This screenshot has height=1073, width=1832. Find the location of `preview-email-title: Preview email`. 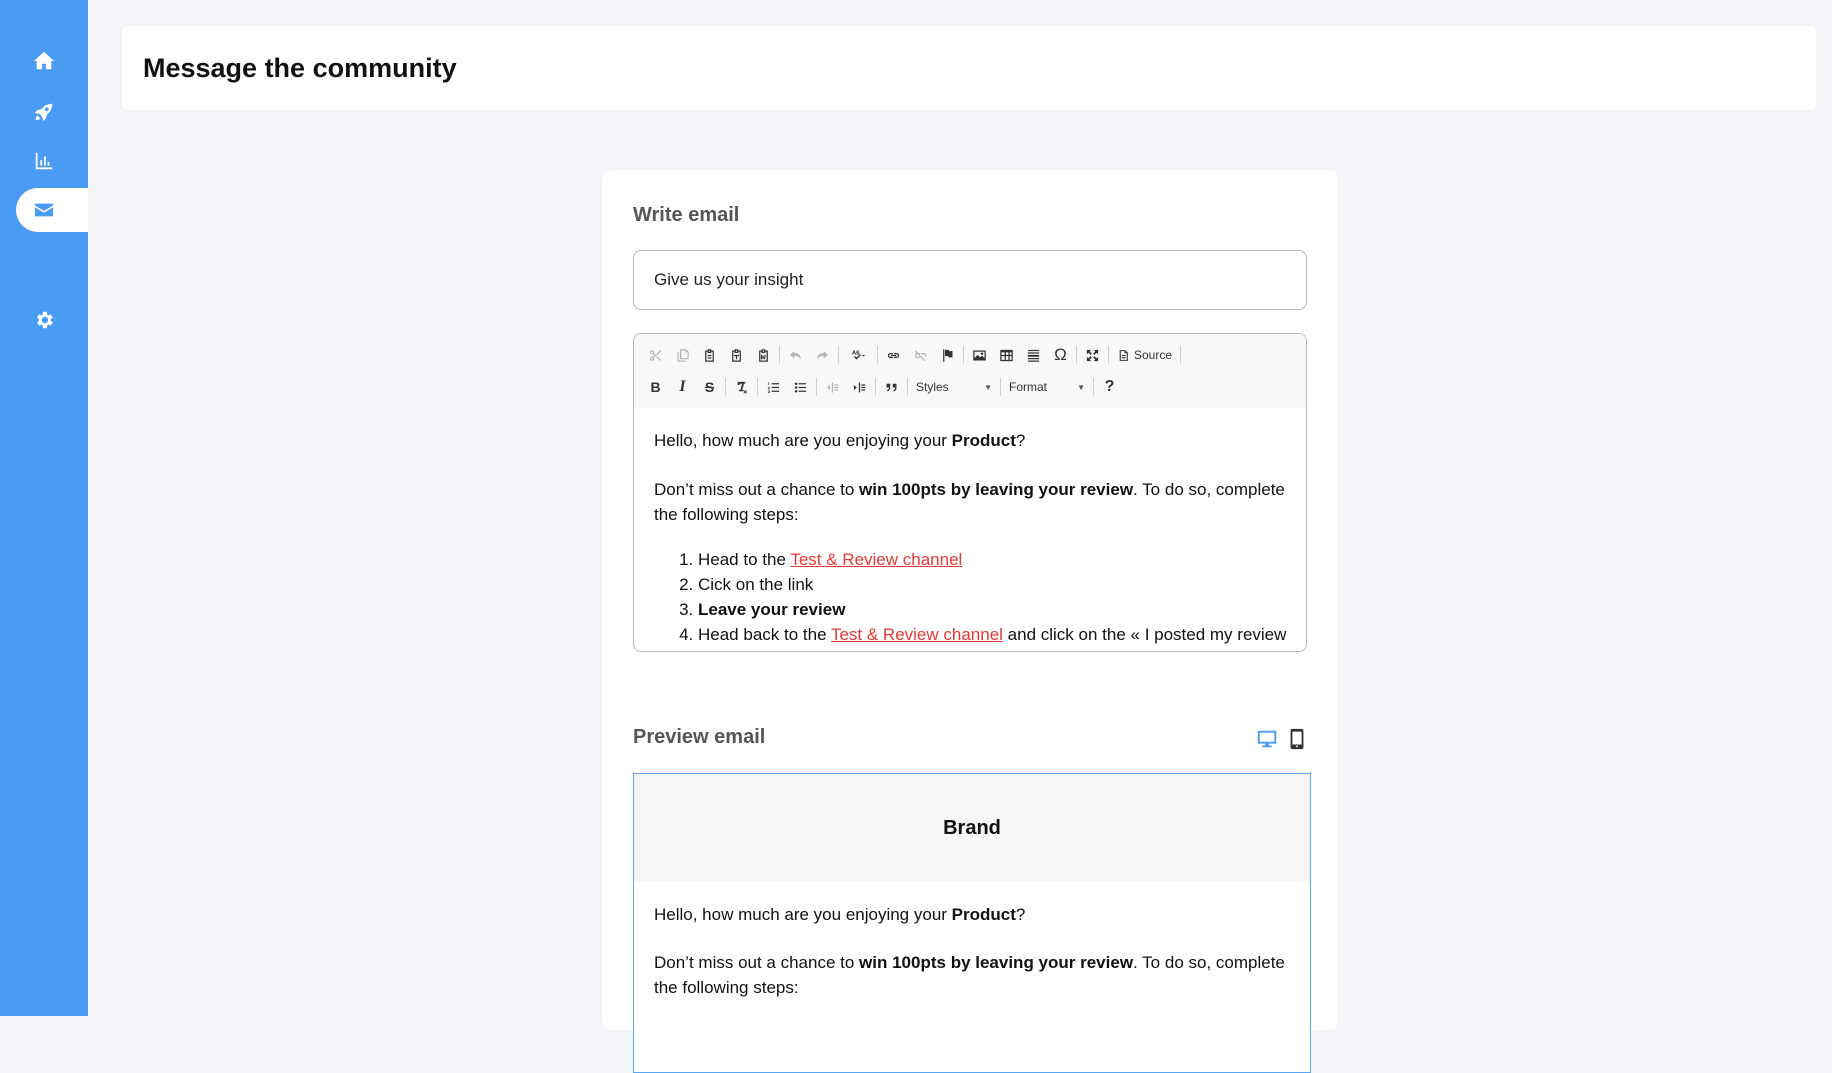

preview-email-title: Preview email is located at coordinates (699, 737).